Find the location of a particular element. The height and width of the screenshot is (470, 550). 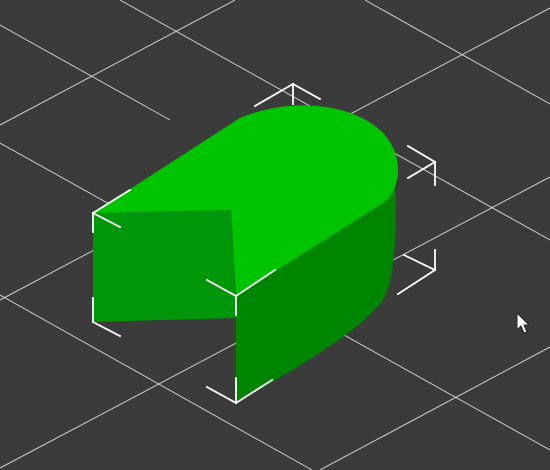

mouse-pointer-arrow-icon is located at coordinates (523, 322).